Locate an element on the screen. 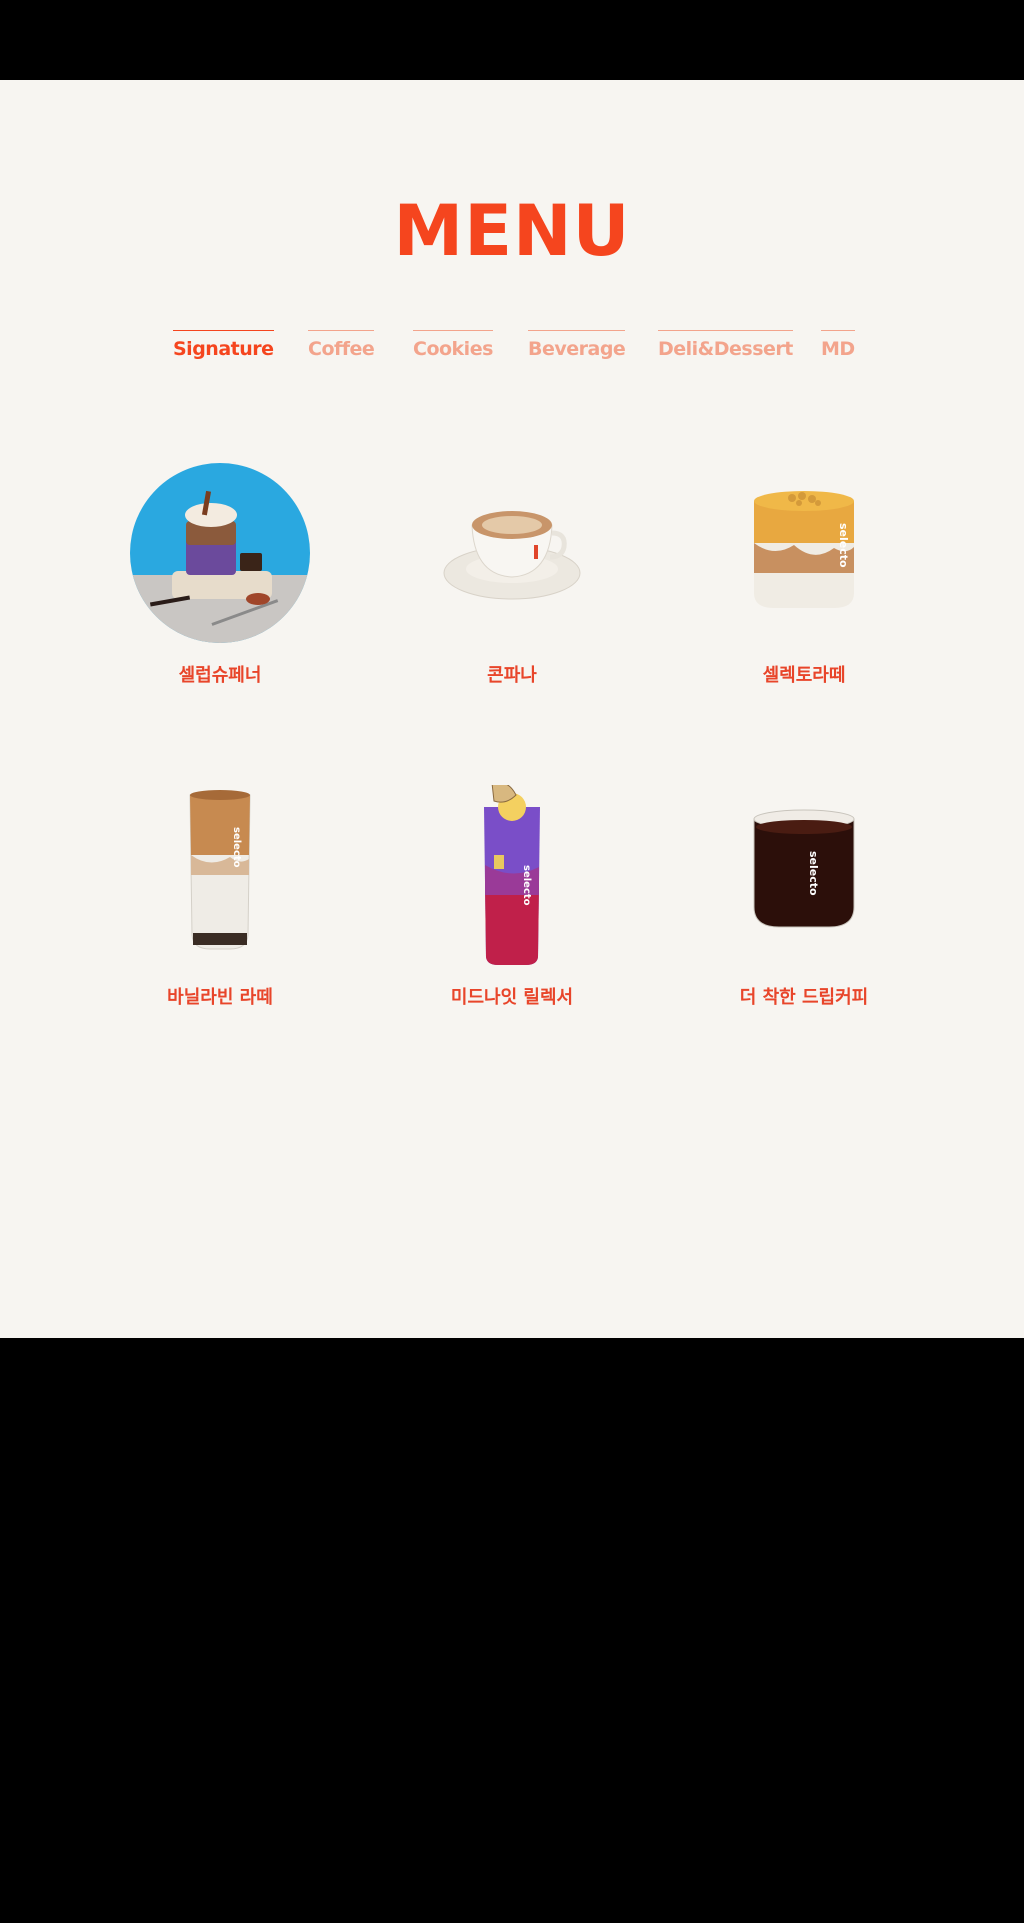  top-black-bar is located at coordinates (512, 40).